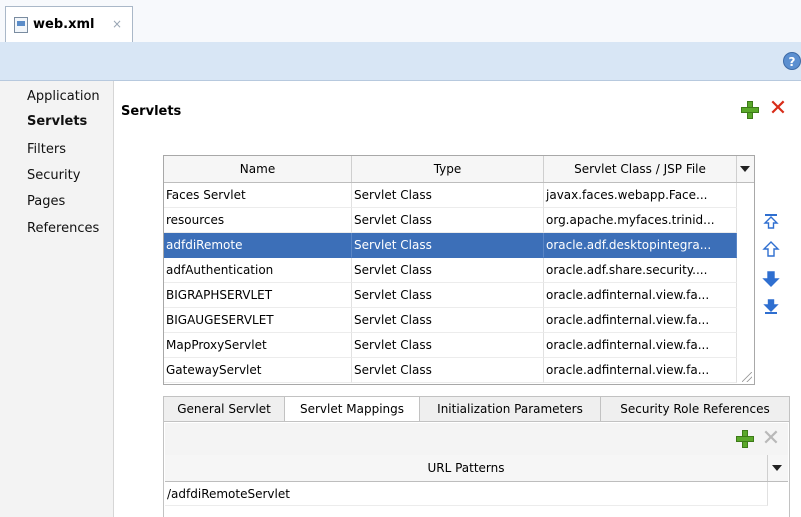 The width and height of the screenshot is (801, 517). I want to click on tab-general-servlet: General Servlet, so click(224, 409).